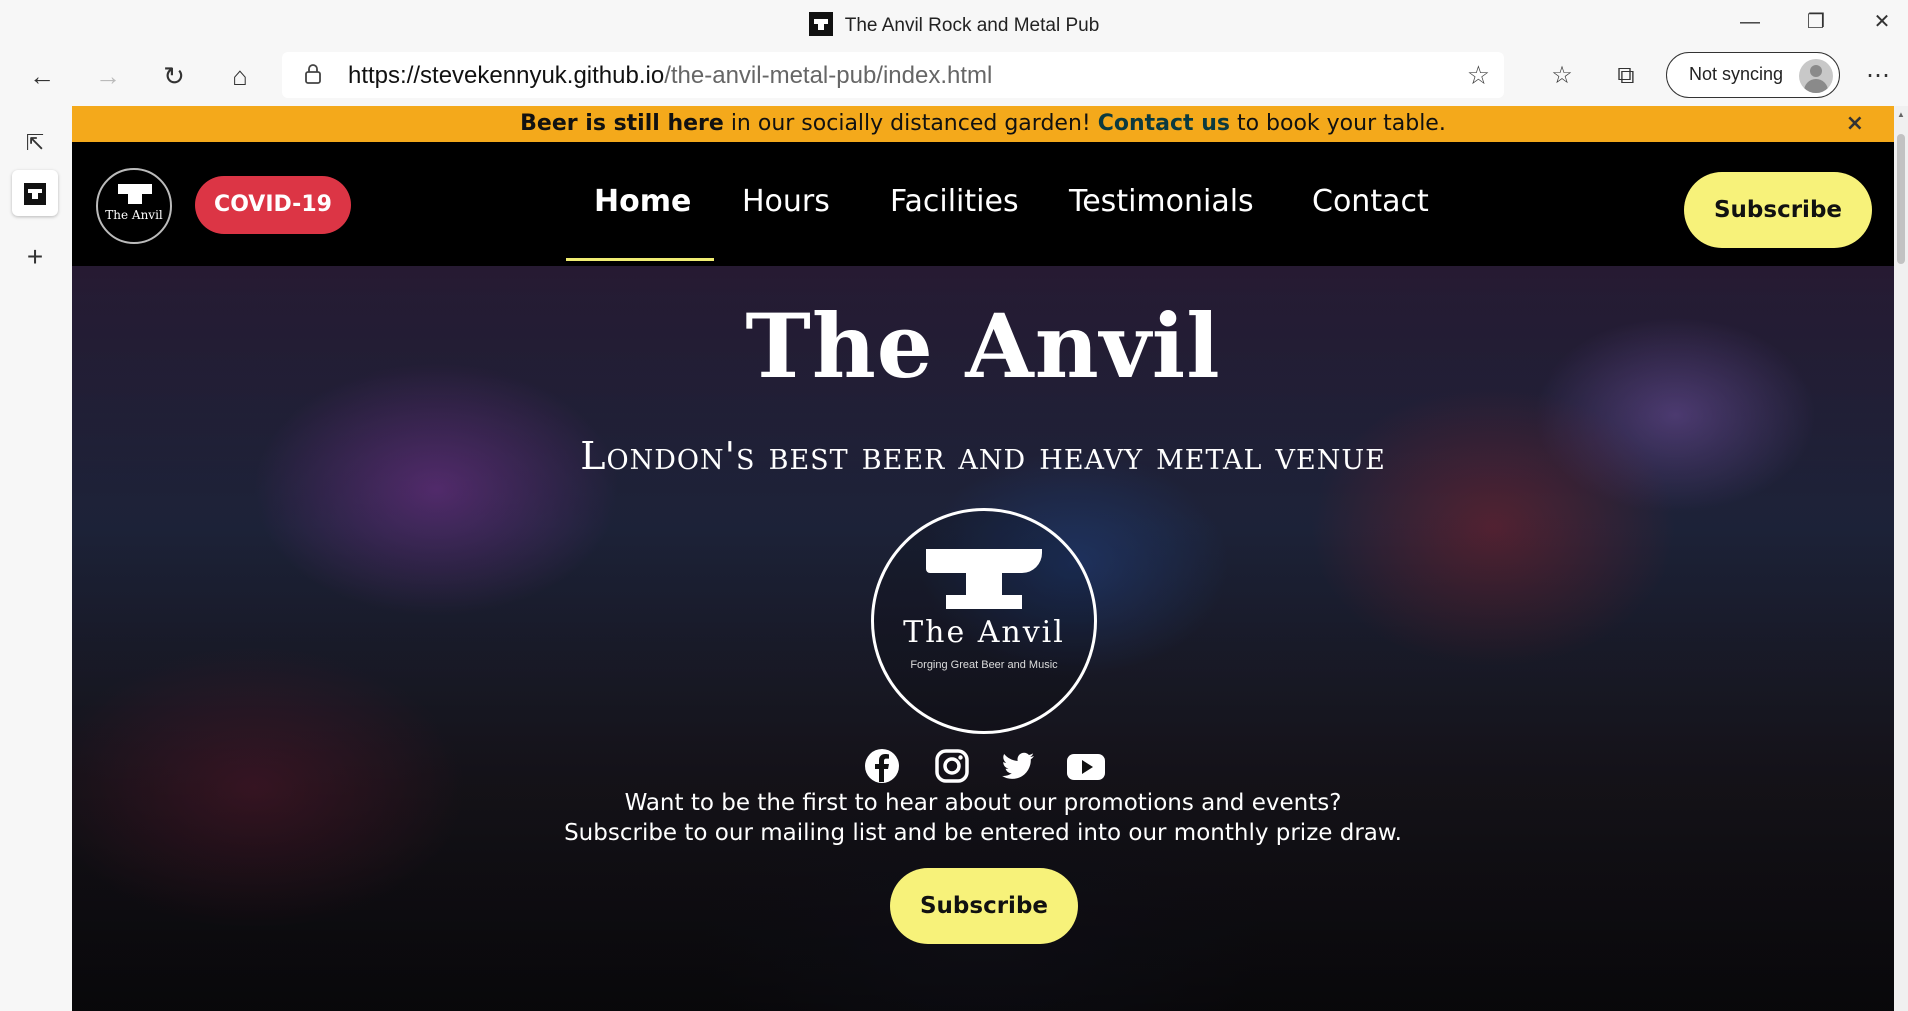 This screenshot has height=1011, width=1908. What do you see at coordinates (313, 74) in the screenshot?
I see `lock-icon` at bounding box center [313, 74].